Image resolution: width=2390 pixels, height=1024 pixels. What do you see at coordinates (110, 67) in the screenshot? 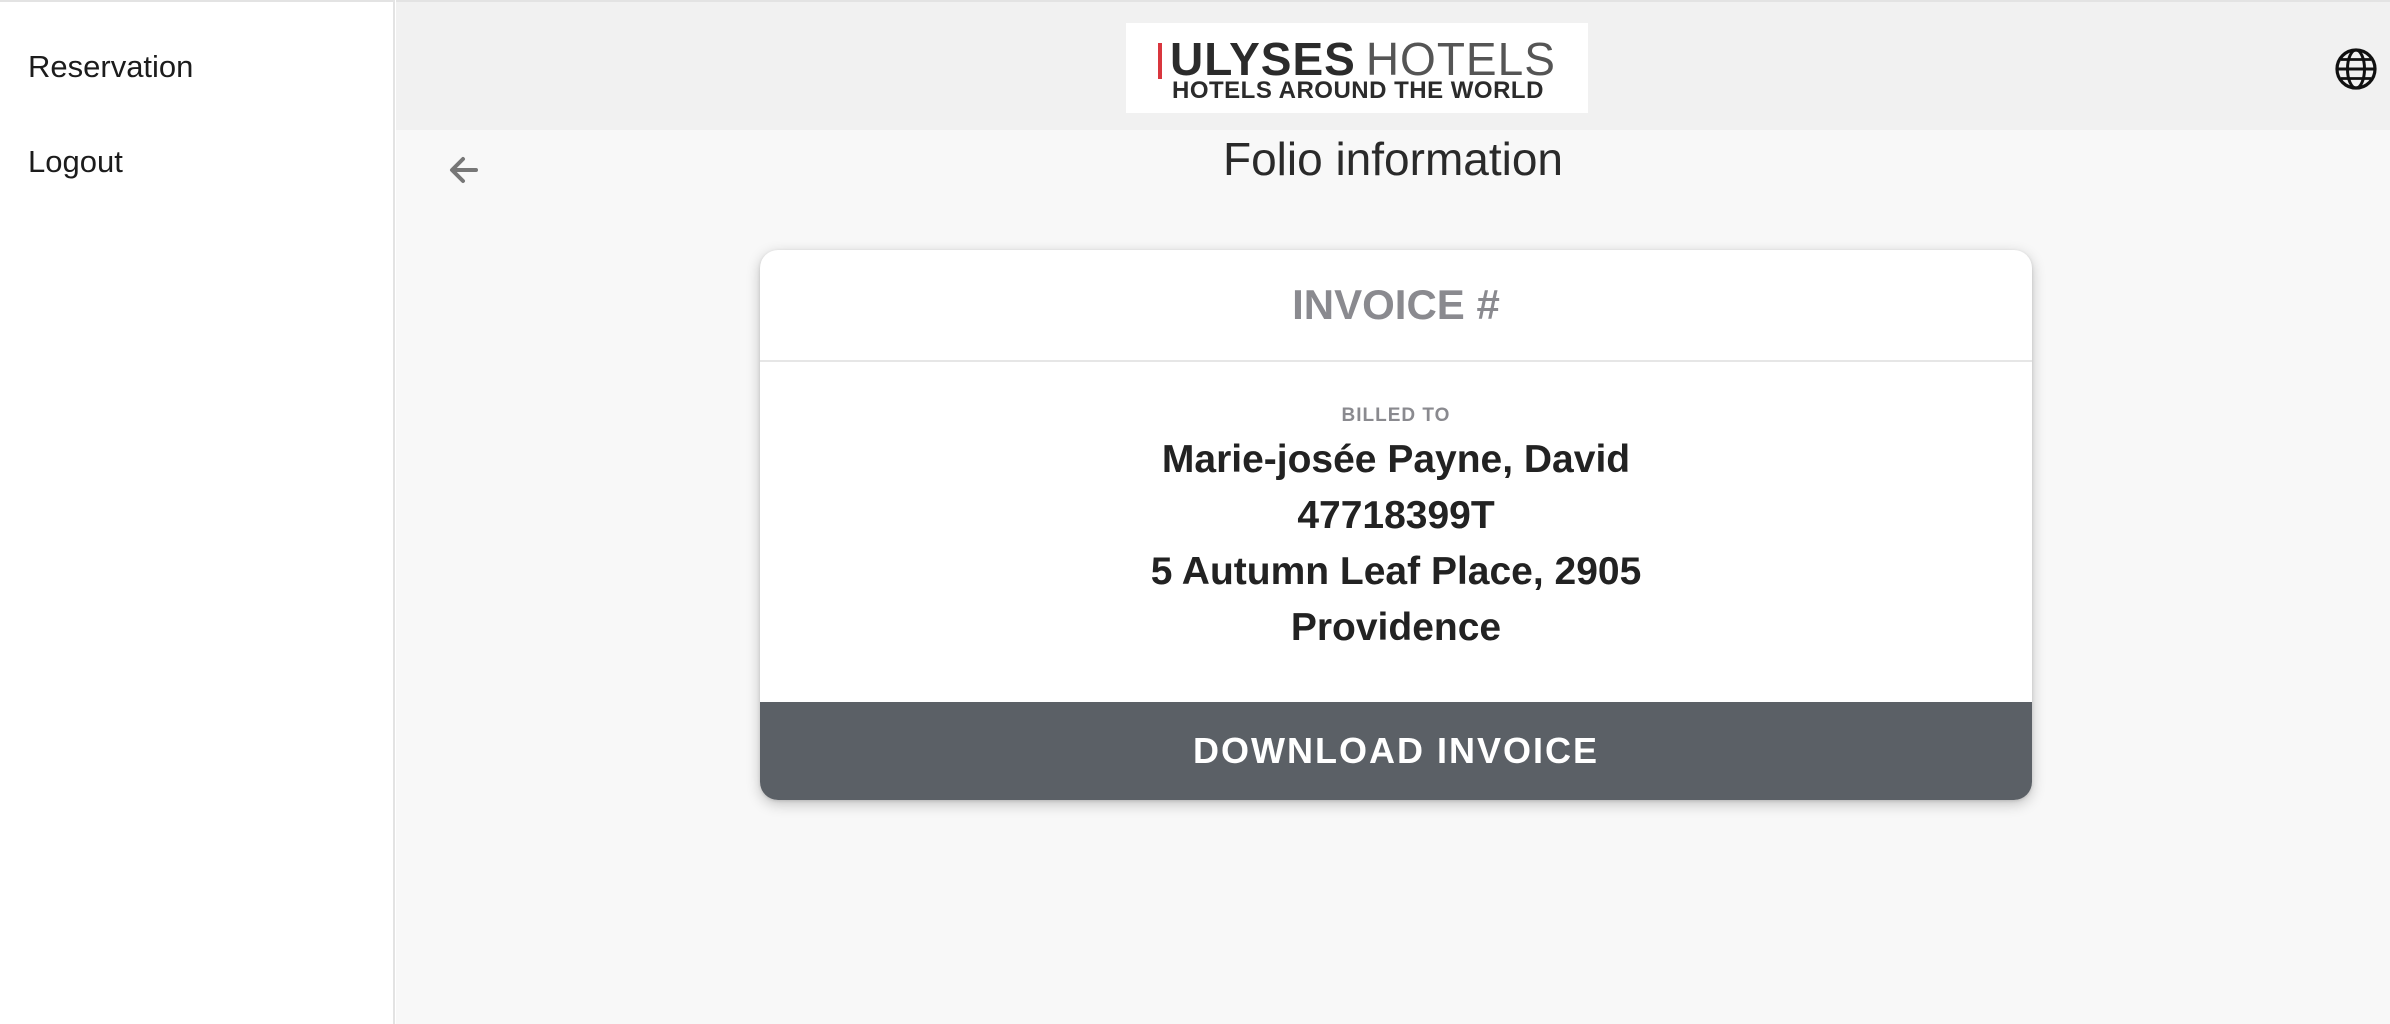
I see `sidebar-item-reservation: Reservation` at bounding box center [110, 67].